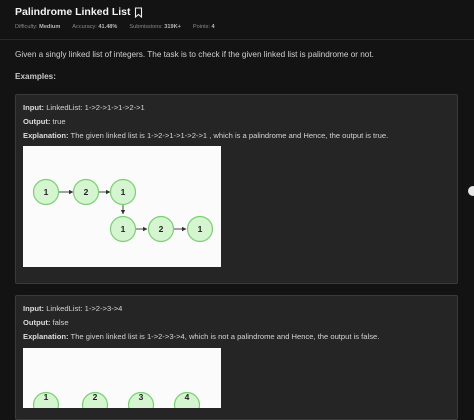  Describe the element at coordinates (95, 27) in the screenshot. I see `accuracy: Accuracy: 41.48%` at that location.